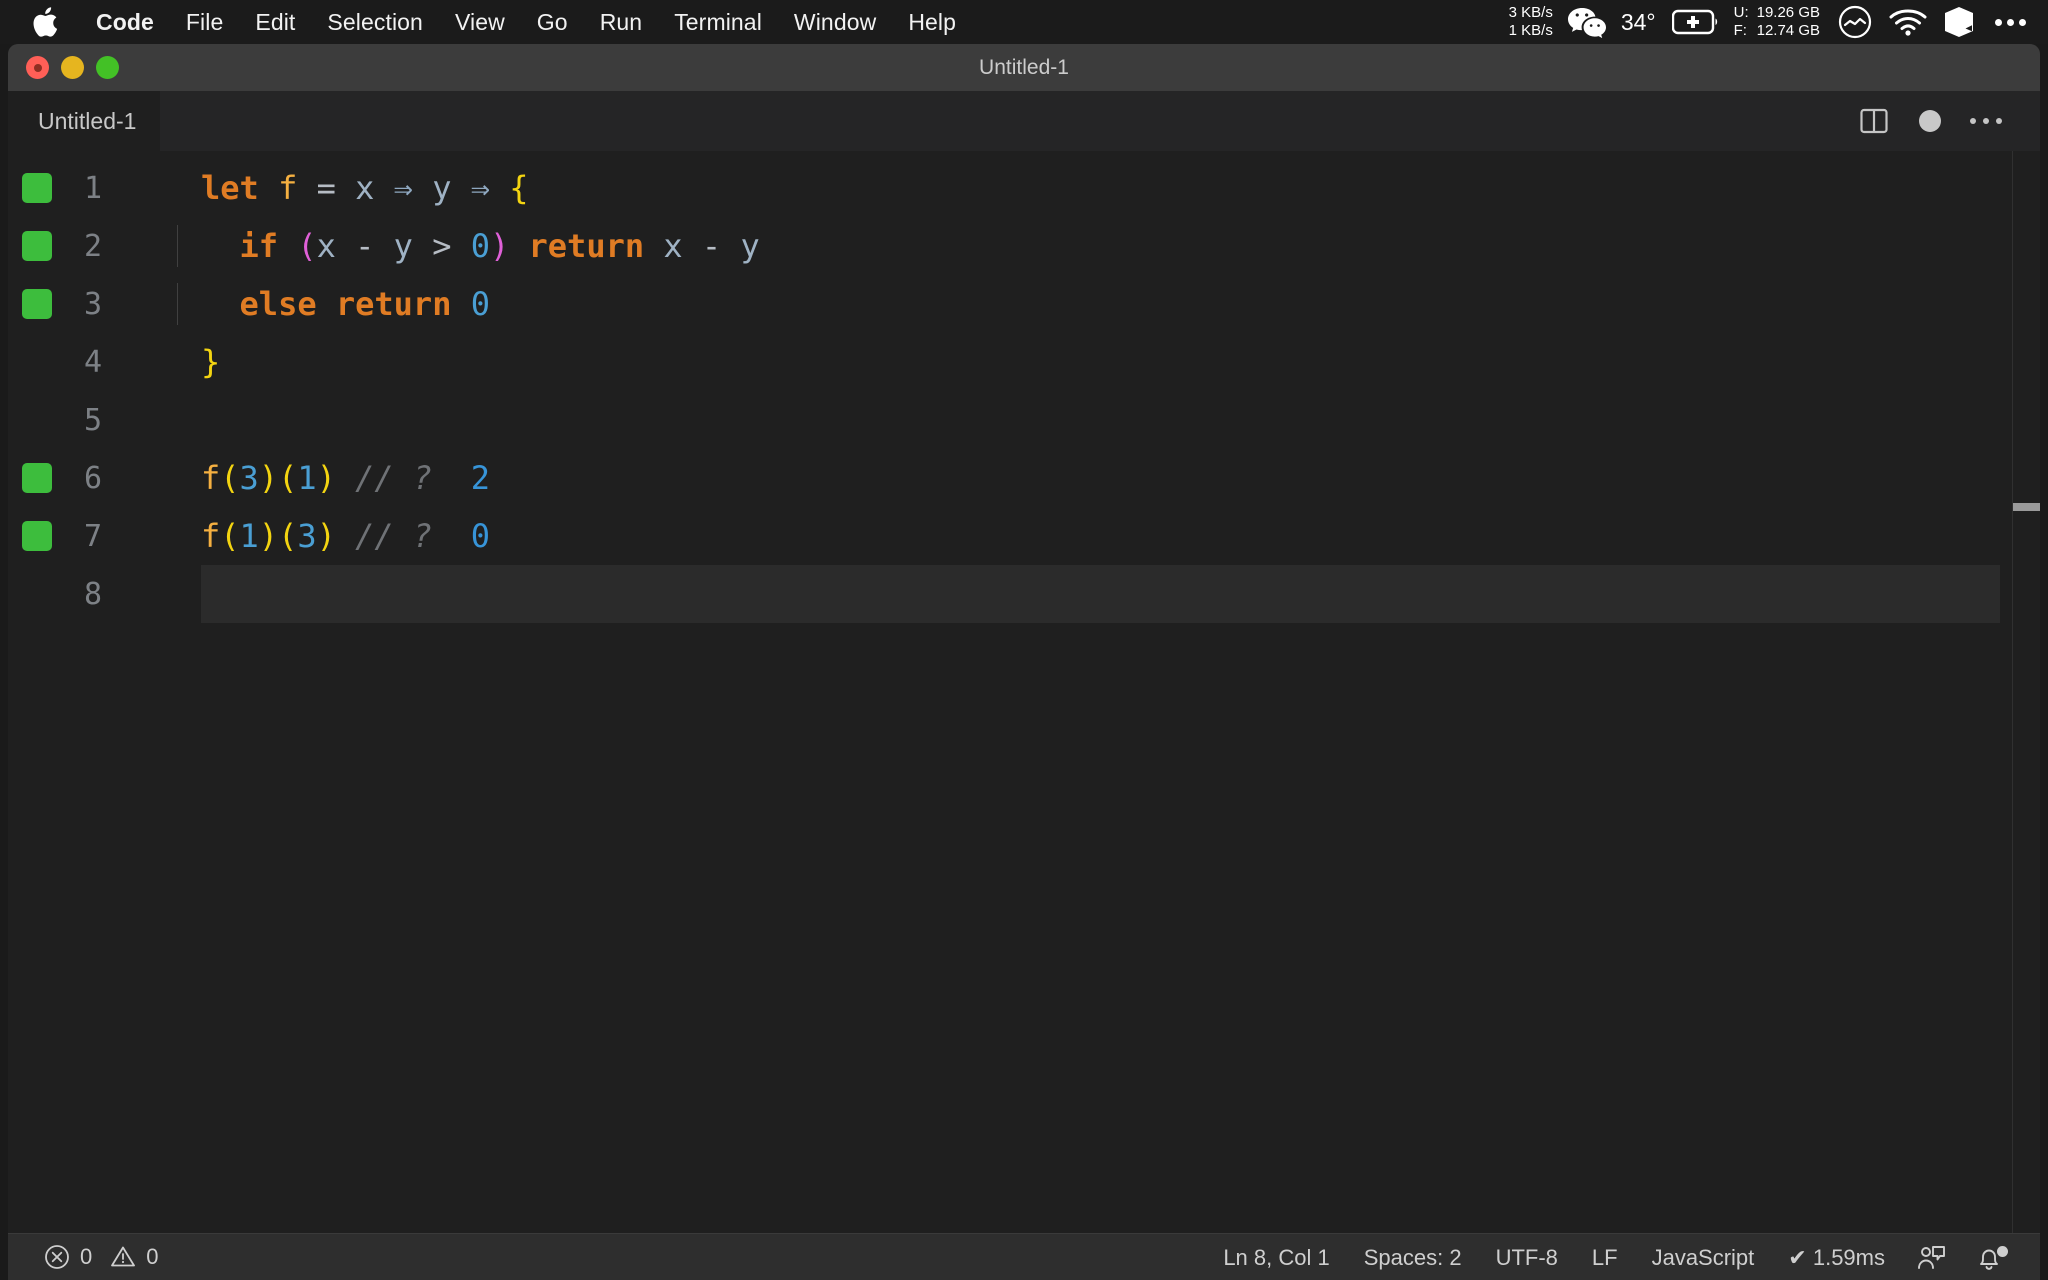 Image resolution: width=2048 pixels, height=1280 pixels. I want to click on code-token: }, so click(211, 362).